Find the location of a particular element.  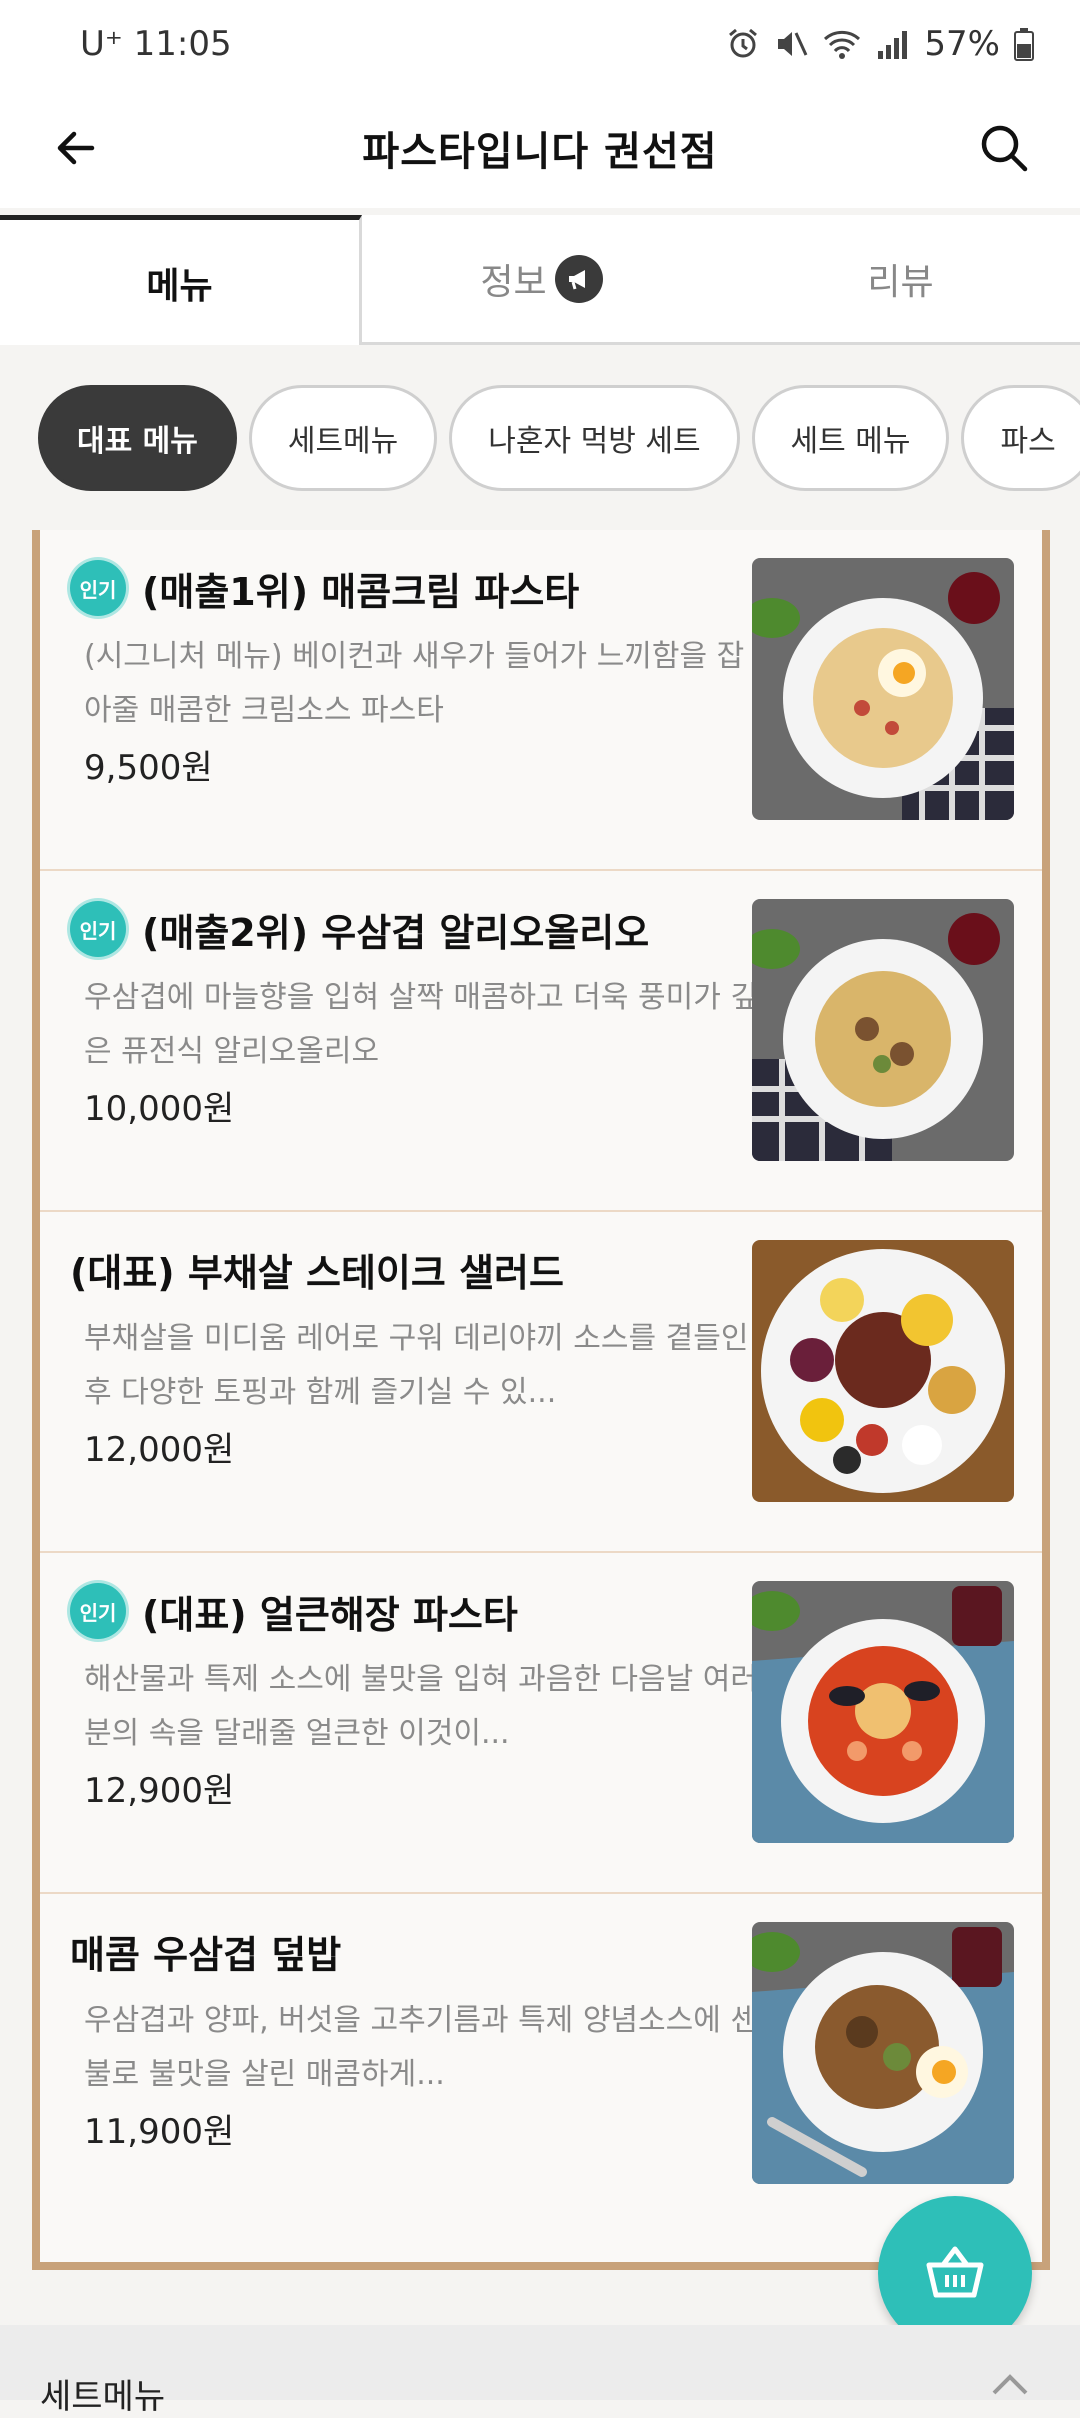

menu-item-title: (매출1위) 매콤크림 파스타 is located at coordinates (361, 591).